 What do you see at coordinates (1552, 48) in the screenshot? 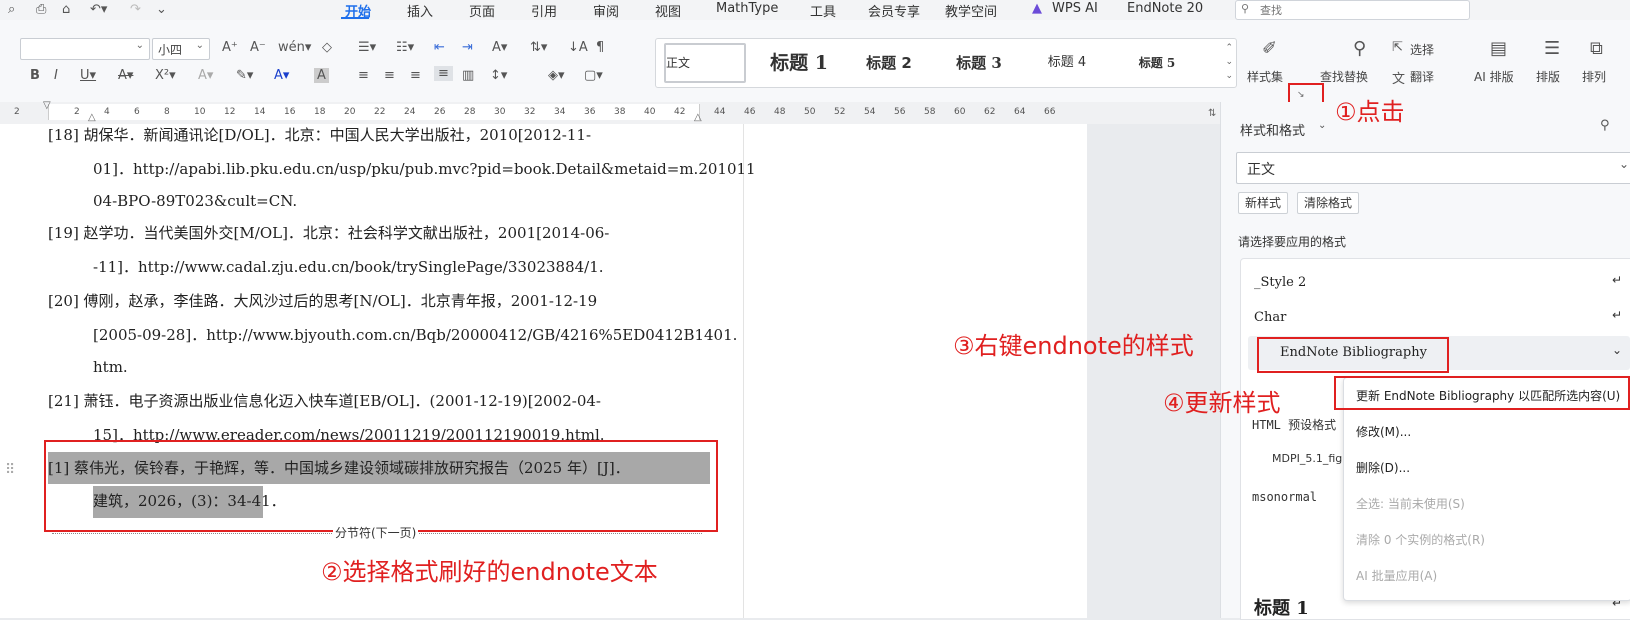
I see `layout-icon: ☰` at bounding box center [1552, 48].